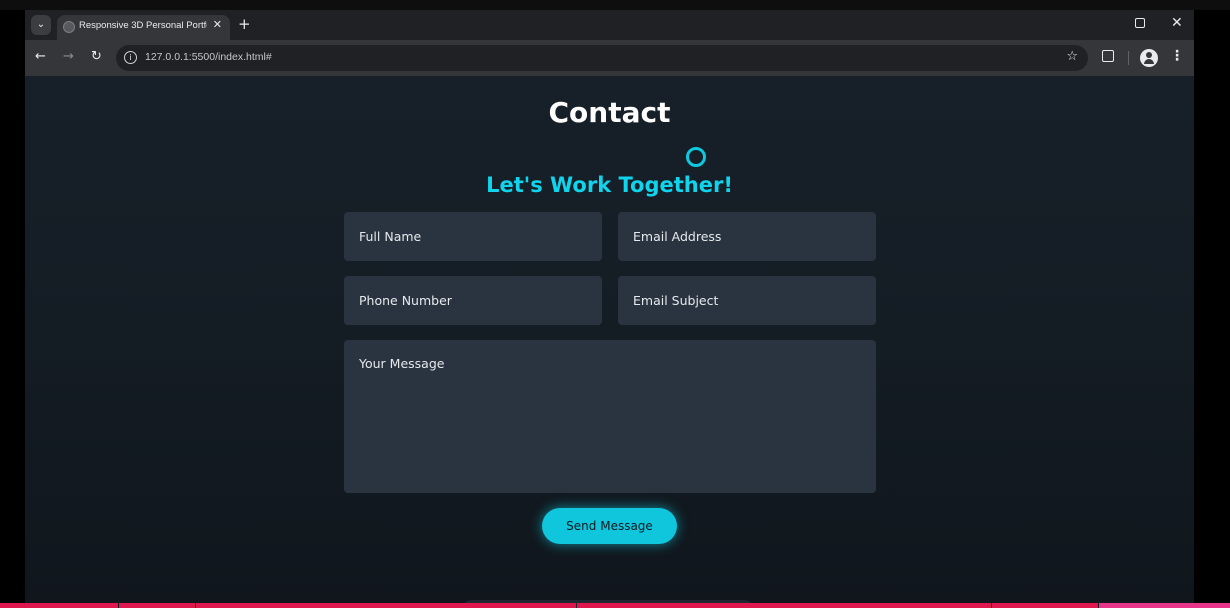  What do you see at coordinates (1108, 56) in the screenshot?
I see `extensions-icon` at bounding box center [1108, 56].